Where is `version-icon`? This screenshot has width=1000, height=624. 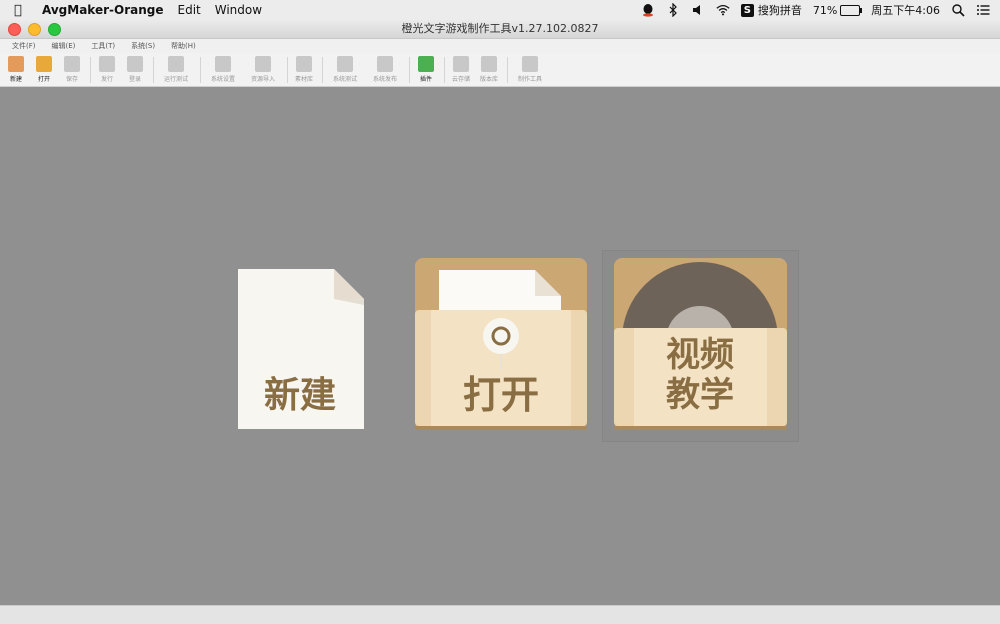
version-icon is located at coordinates (489, 64).